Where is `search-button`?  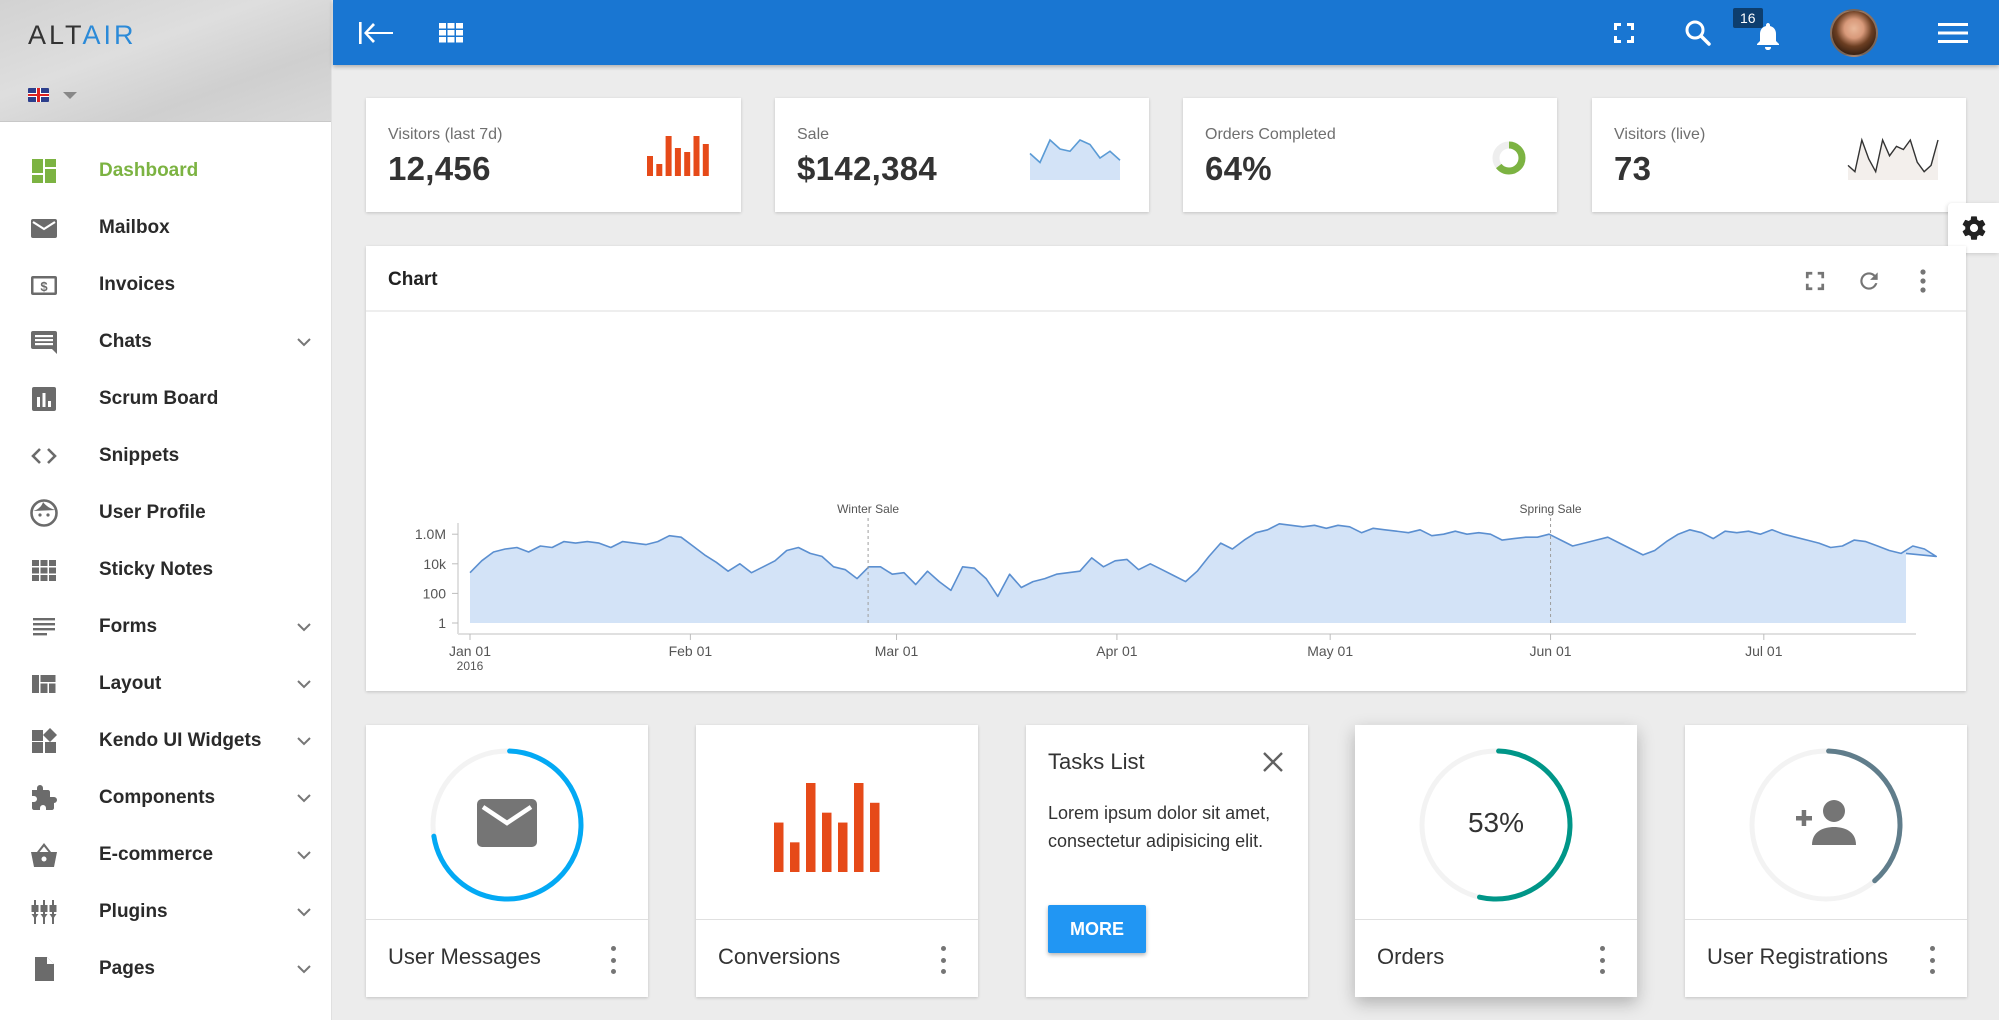
search-button is located at coordinates (1698, 32).